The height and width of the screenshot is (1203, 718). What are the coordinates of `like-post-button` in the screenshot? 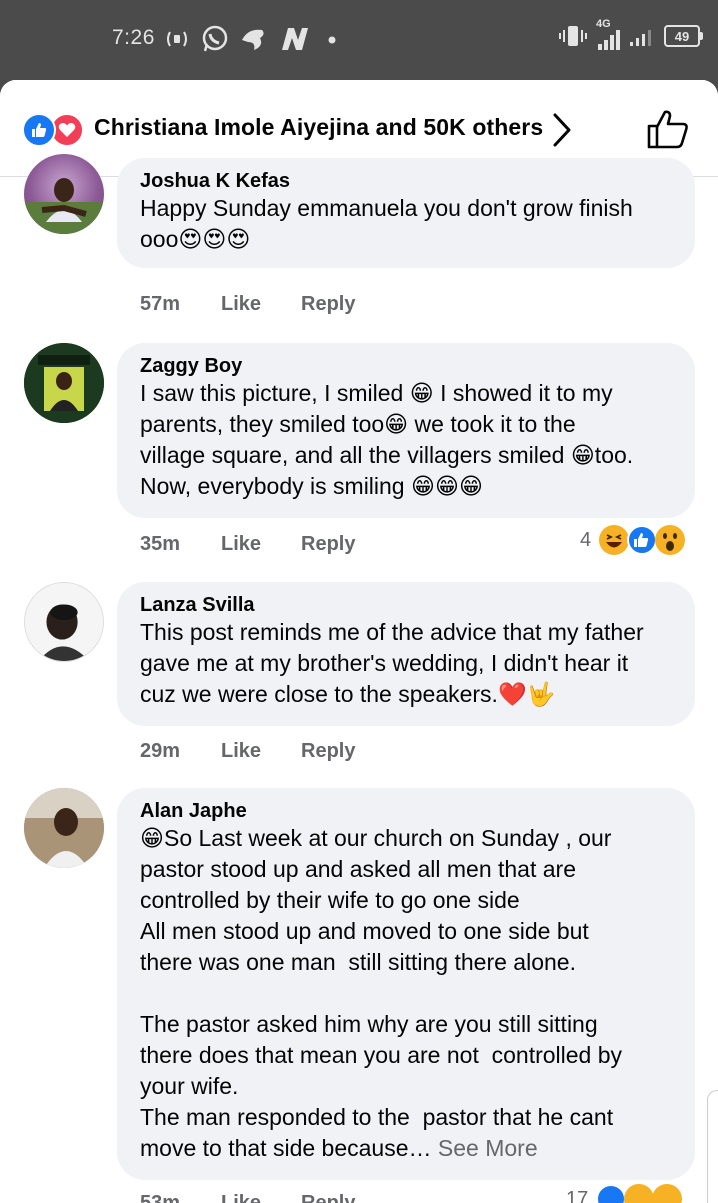 It's located at (668, 129).